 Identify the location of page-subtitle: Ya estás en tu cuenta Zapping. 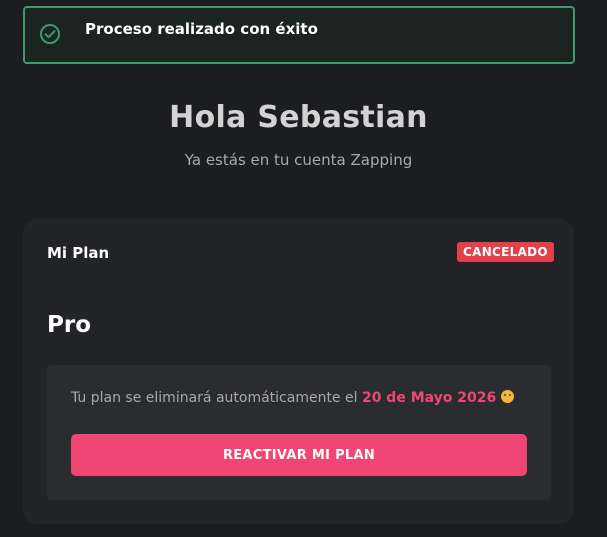
(298, 160).